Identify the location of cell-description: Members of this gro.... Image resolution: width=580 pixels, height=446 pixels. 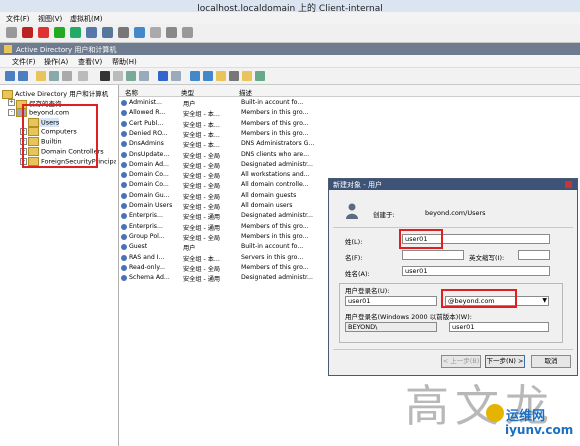
(275, 226).